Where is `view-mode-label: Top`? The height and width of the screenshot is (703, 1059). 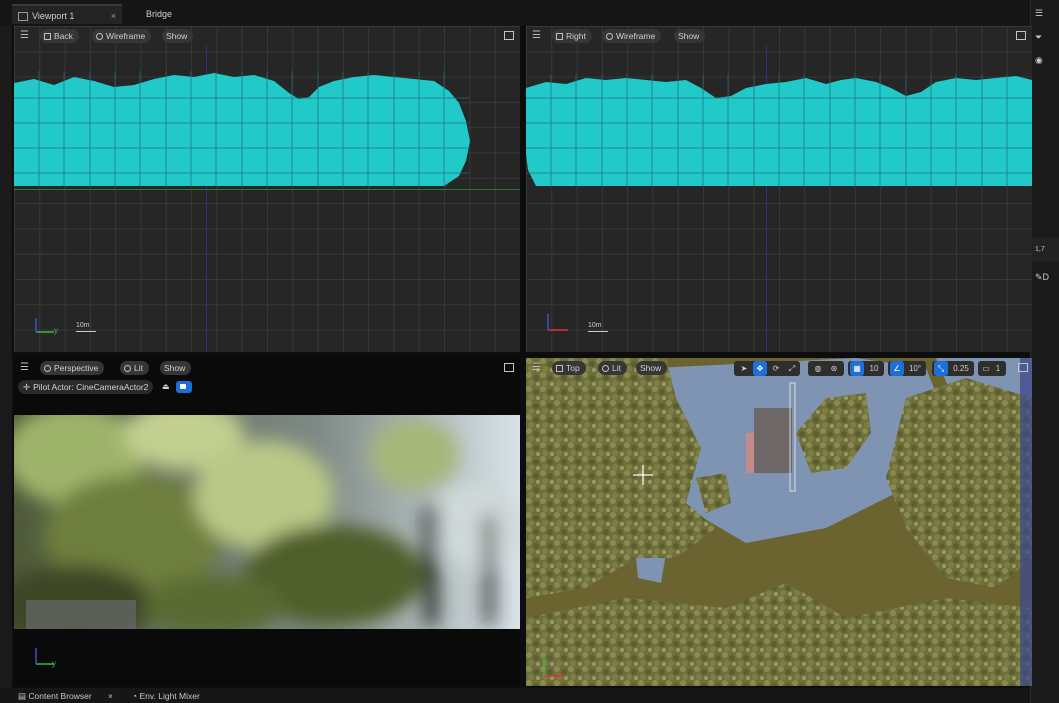 view-mode-label: Top is located at coordinates (573, 368).